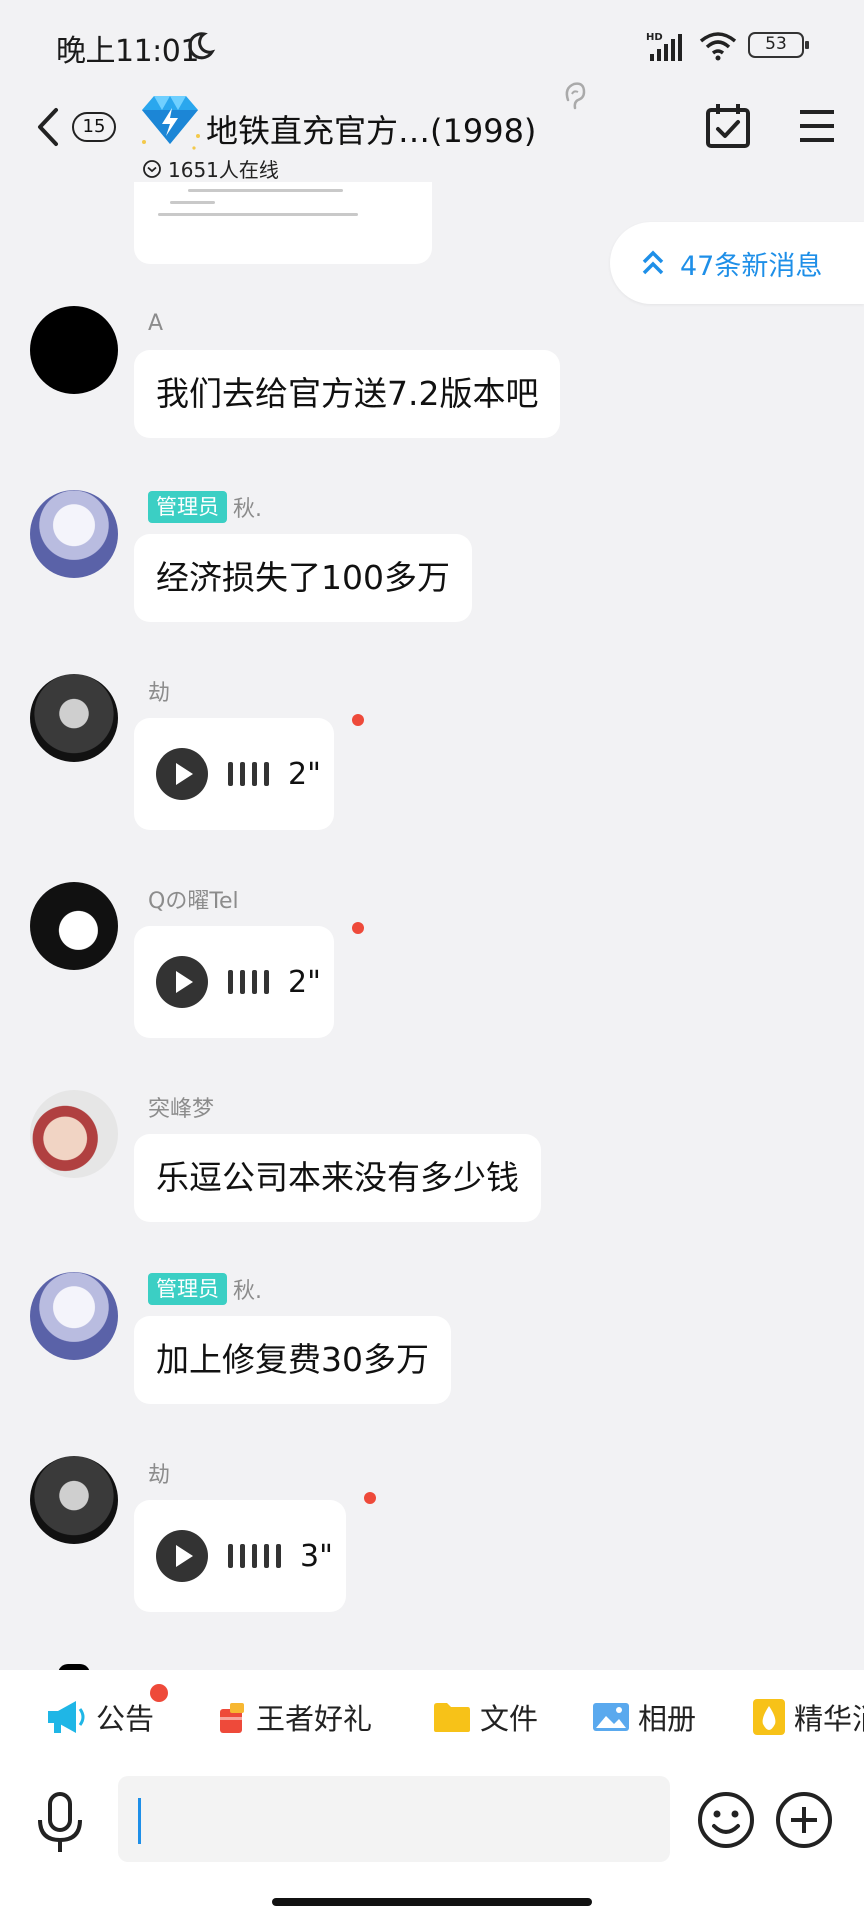  I want to click on signal-icon: HD, so click(664, 46).